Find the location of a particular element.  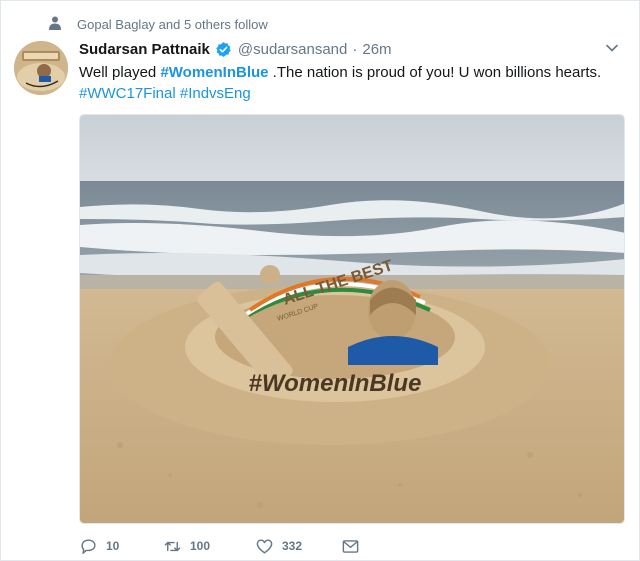

retweet-count: 100 is located at coordinates (200, 546).